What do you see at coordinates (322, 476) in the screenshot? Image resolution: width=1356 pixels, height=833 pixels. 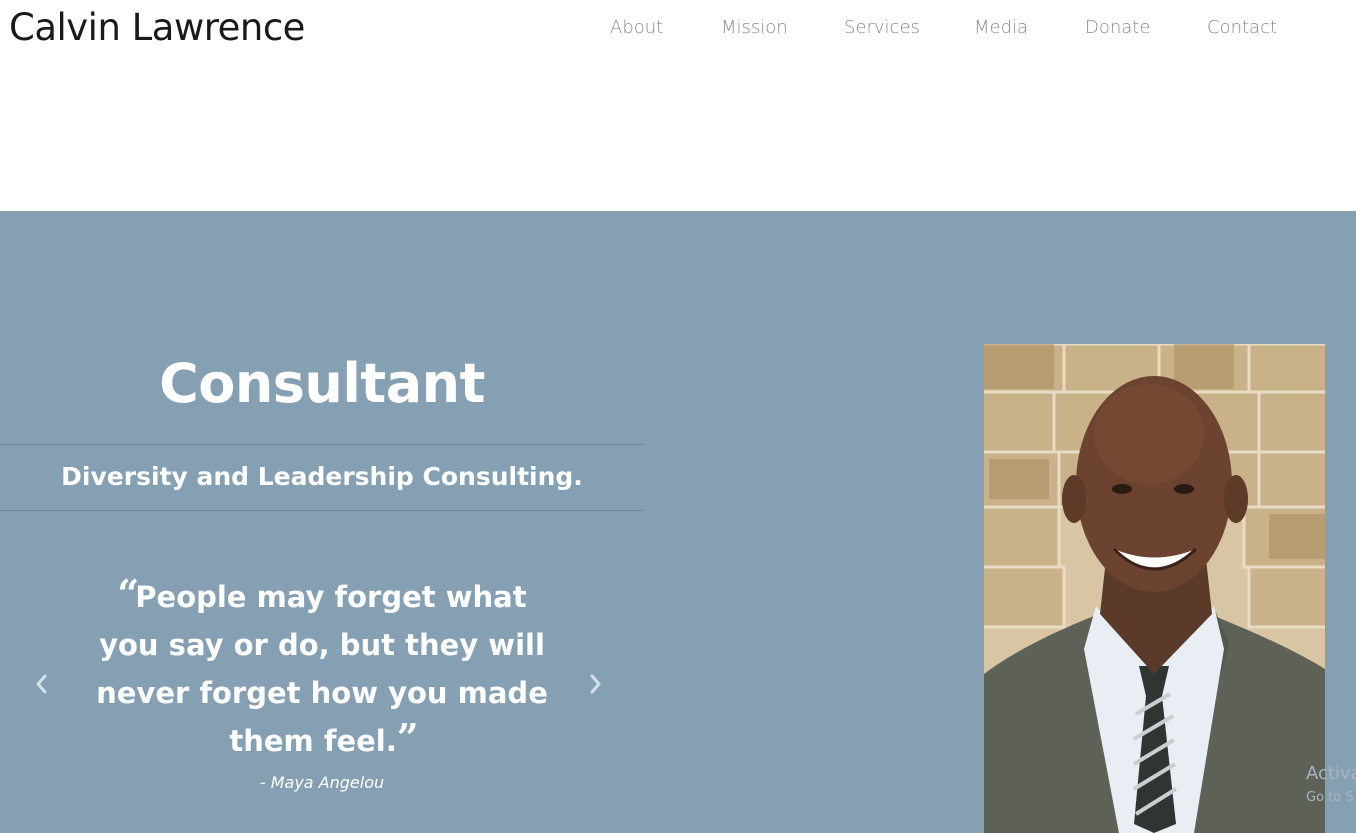 I see `hero-subtitle: Diversity and Leadership Consulting.` at bounding box center [322, 476].